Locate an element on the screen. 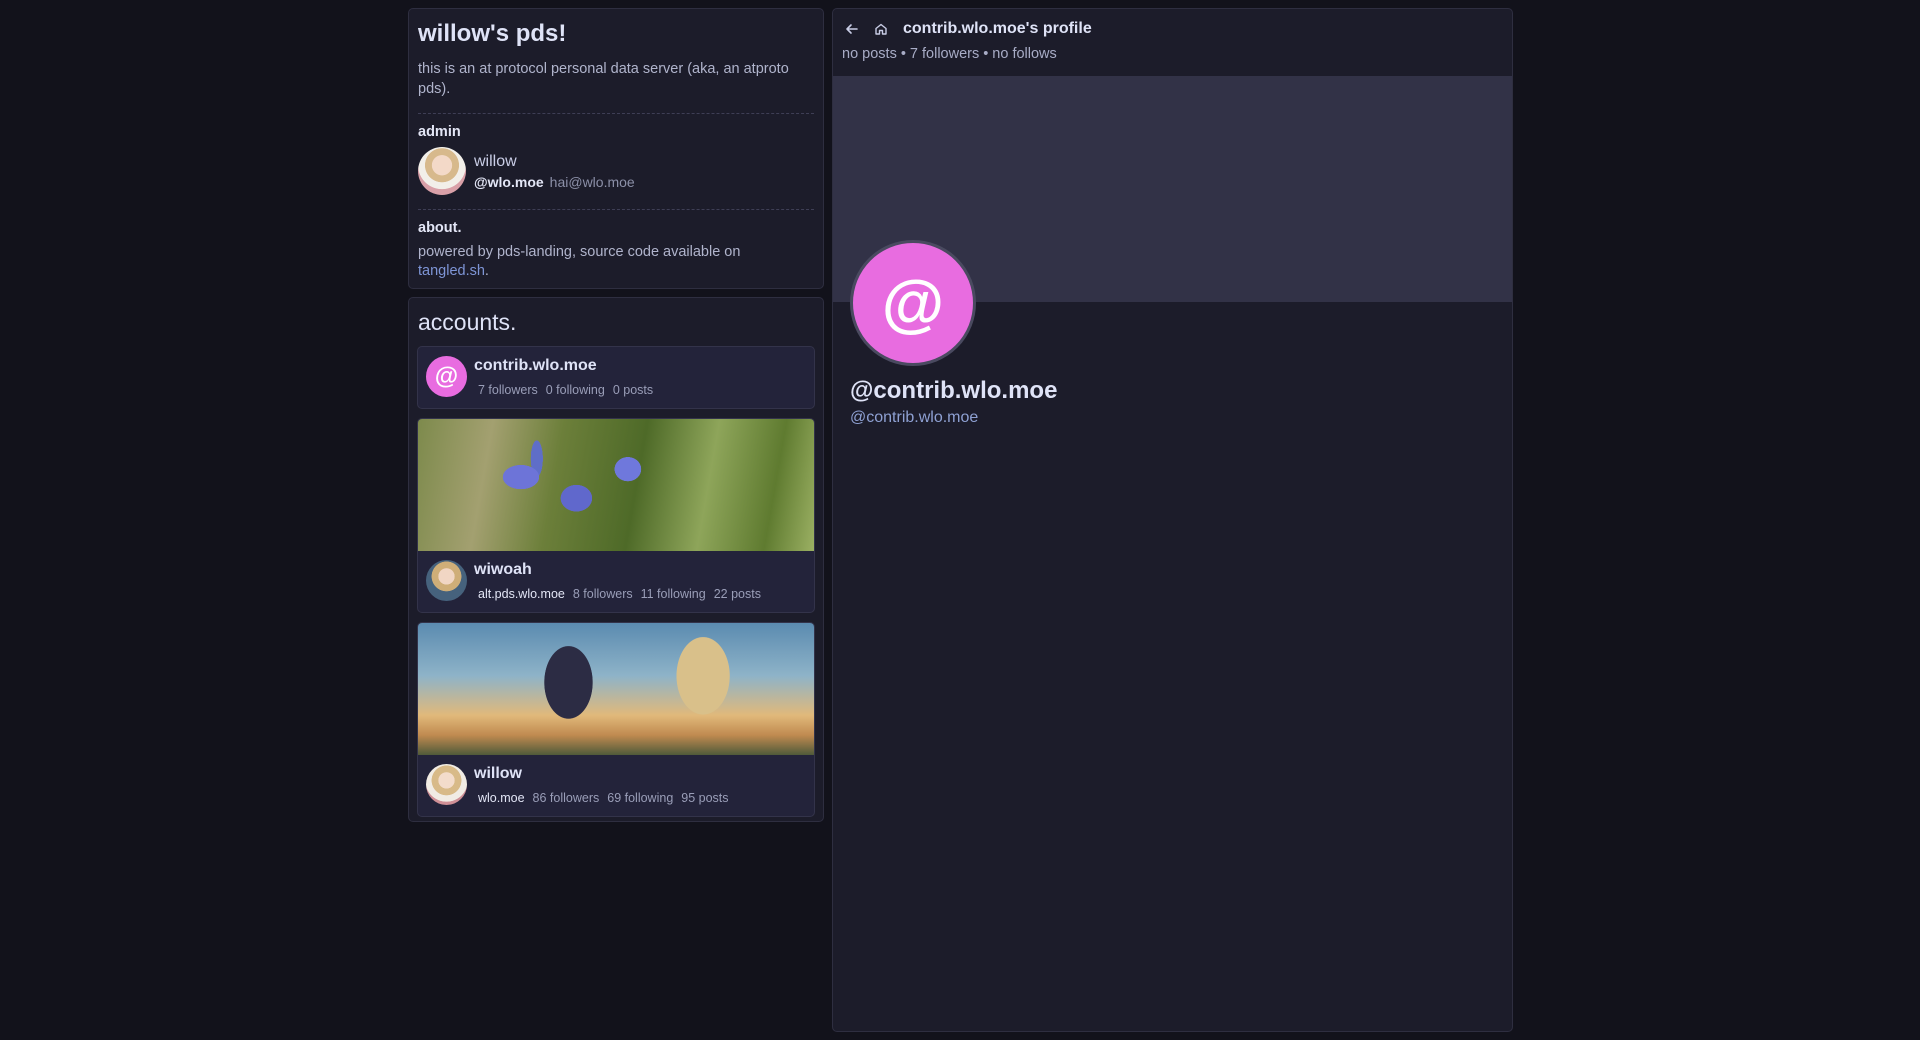 This screenshot has height=1040, width=1920. account-following: 11 following is located at coordinates (673, 594).